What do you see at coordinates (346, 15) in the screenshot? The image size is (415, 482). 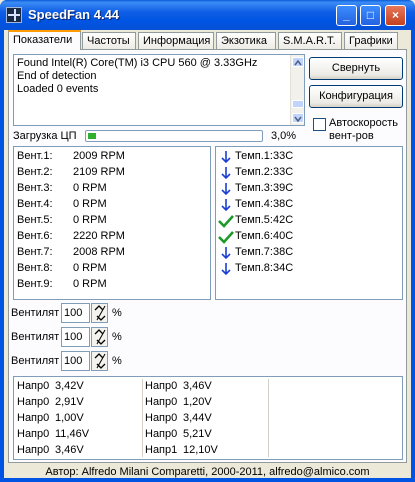 I see `minimize-window-button: _` at bounding box center [346, 15].